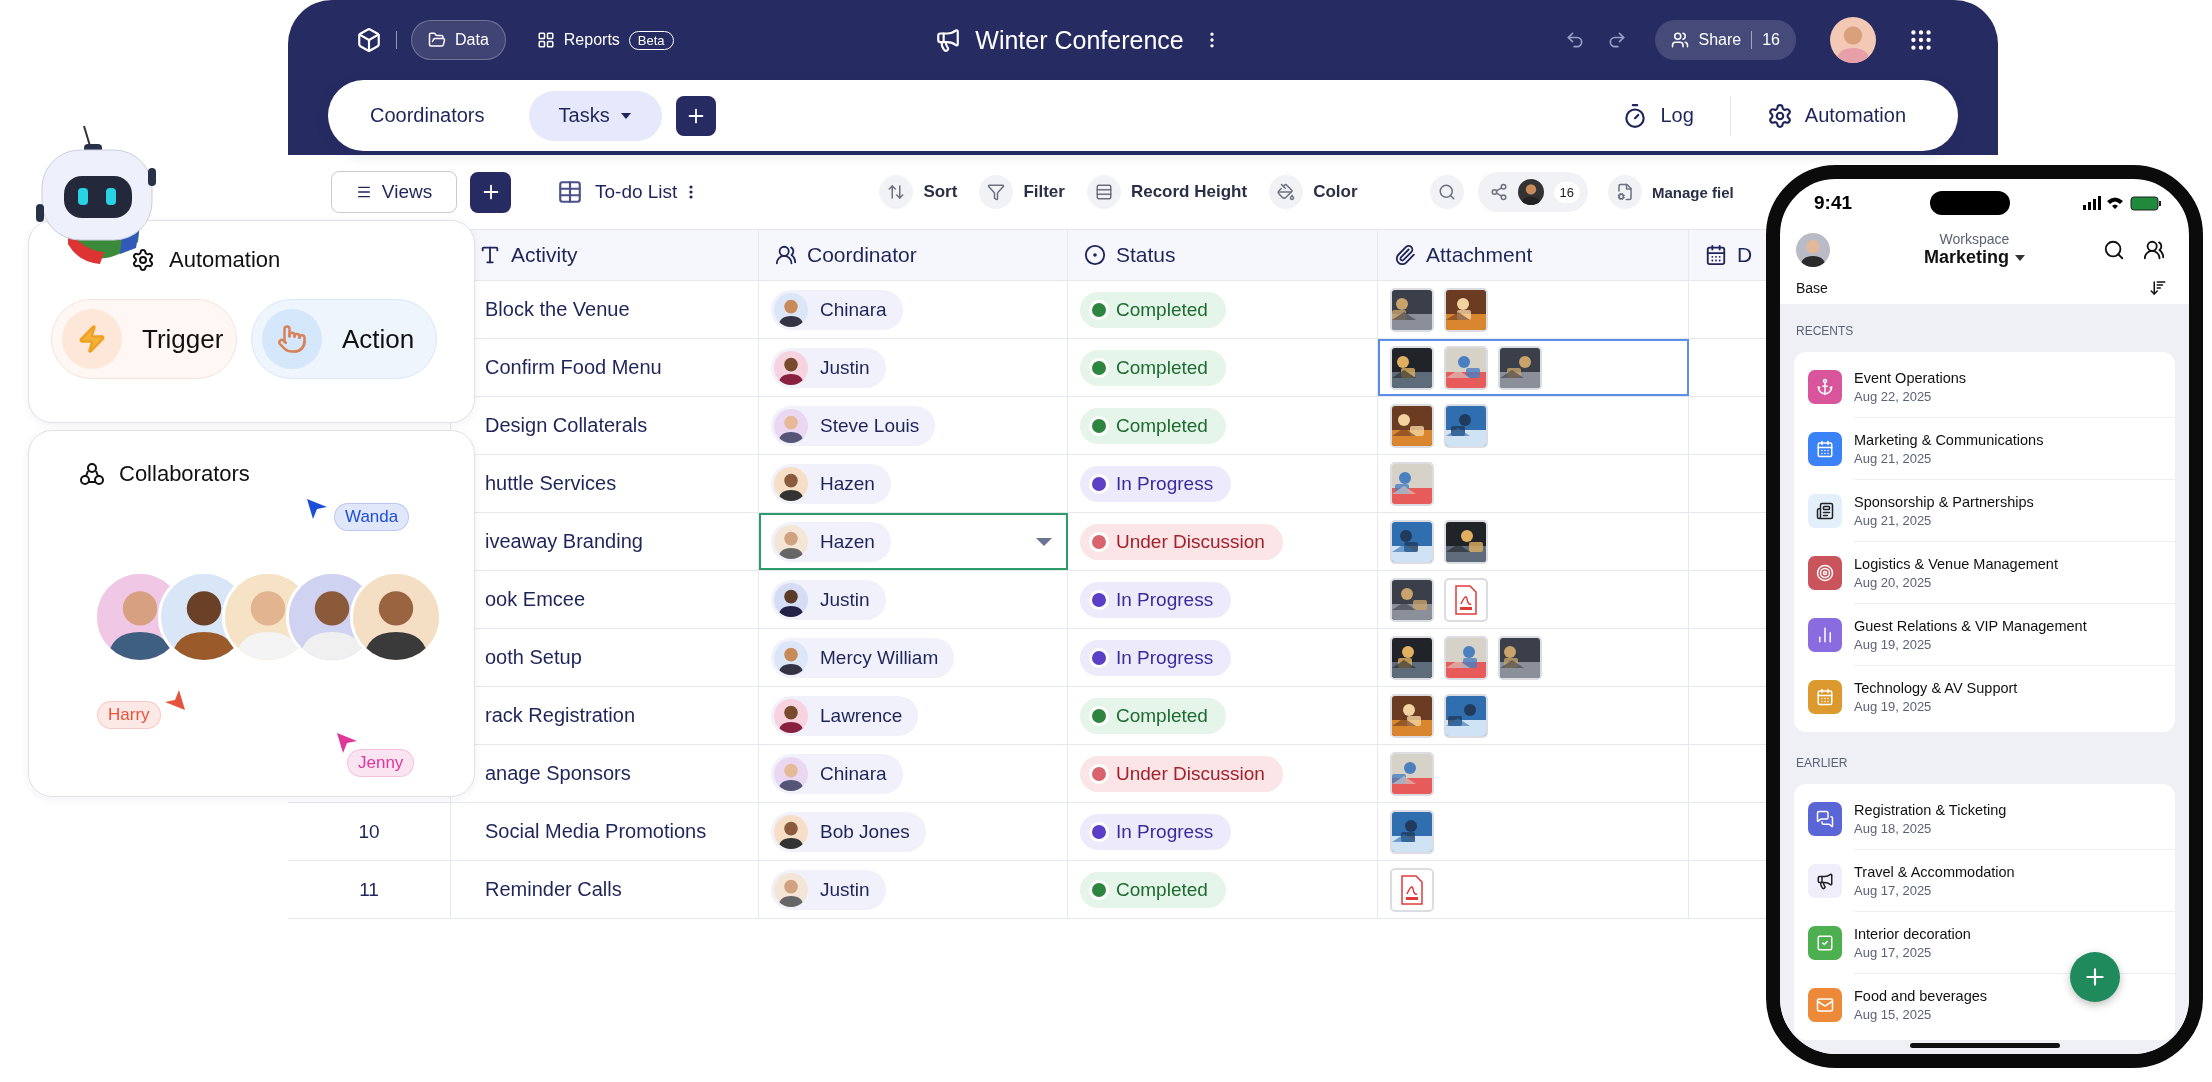  Describe the element at coordinates (1812, 288) in the screenshot. I see `section-label: Base` at that location.